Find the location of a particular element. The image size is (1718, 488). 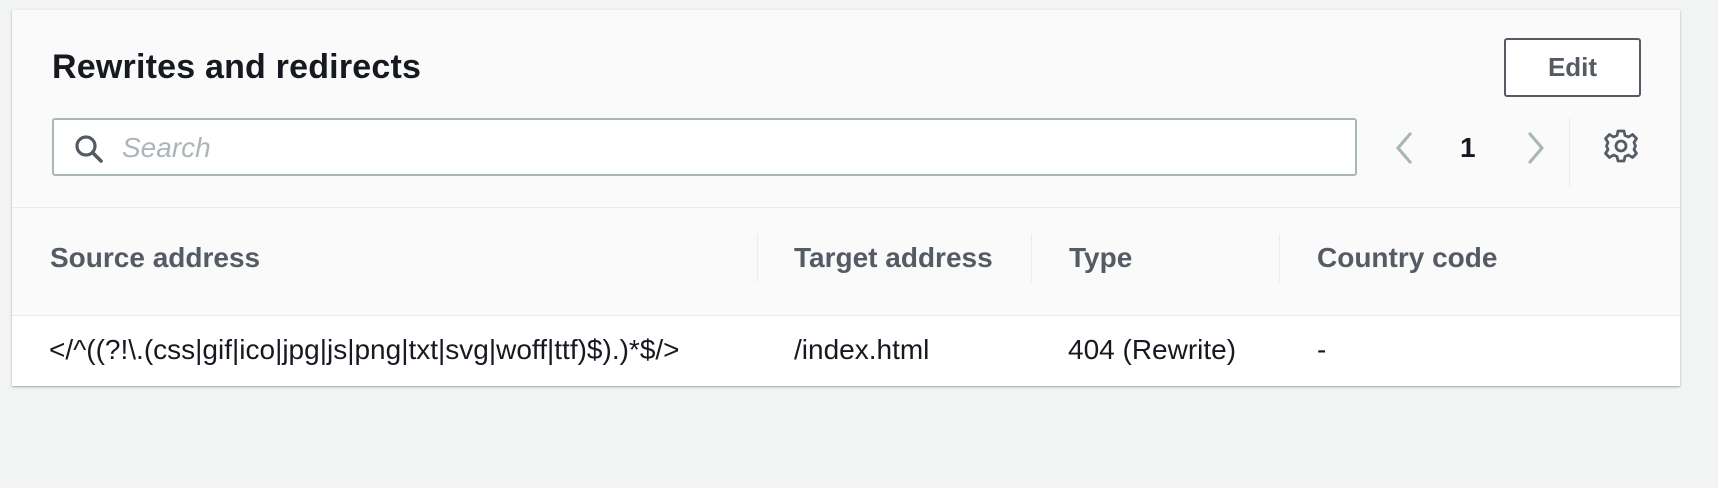

toolbar-divider is located at coordinates (1569, 153).